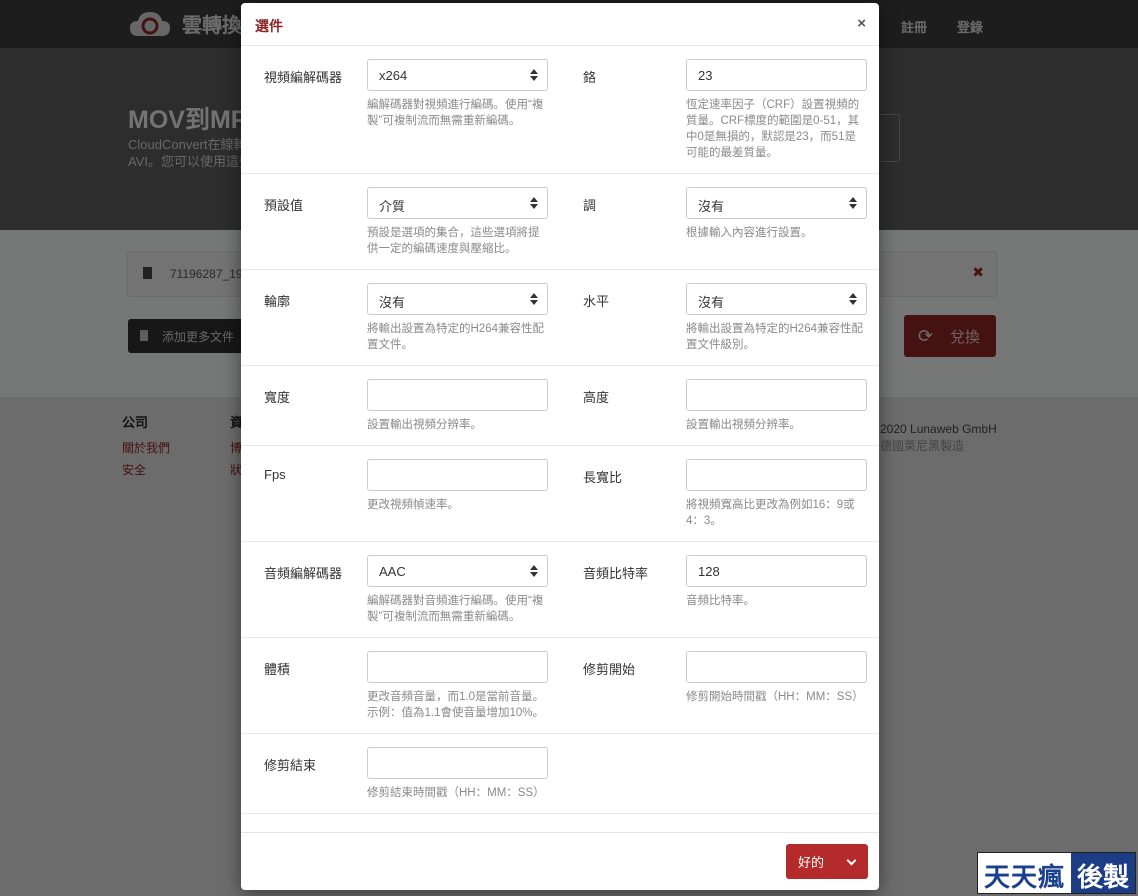  Describe the element at coordinates (770, 513) in the screenshot. I see `option-help-text: 將視頻寬高比更改為例如16：9或4：3。` at that location.